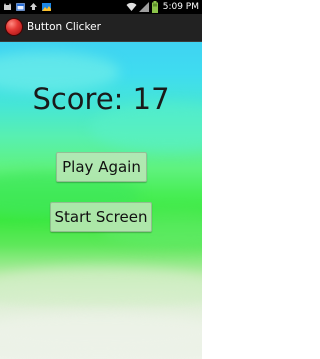 The image size is (320, 359). What do you see at coordinates (155, 7) in the screenshot?
I see `battery-icon` at bounding box center [155, 7].